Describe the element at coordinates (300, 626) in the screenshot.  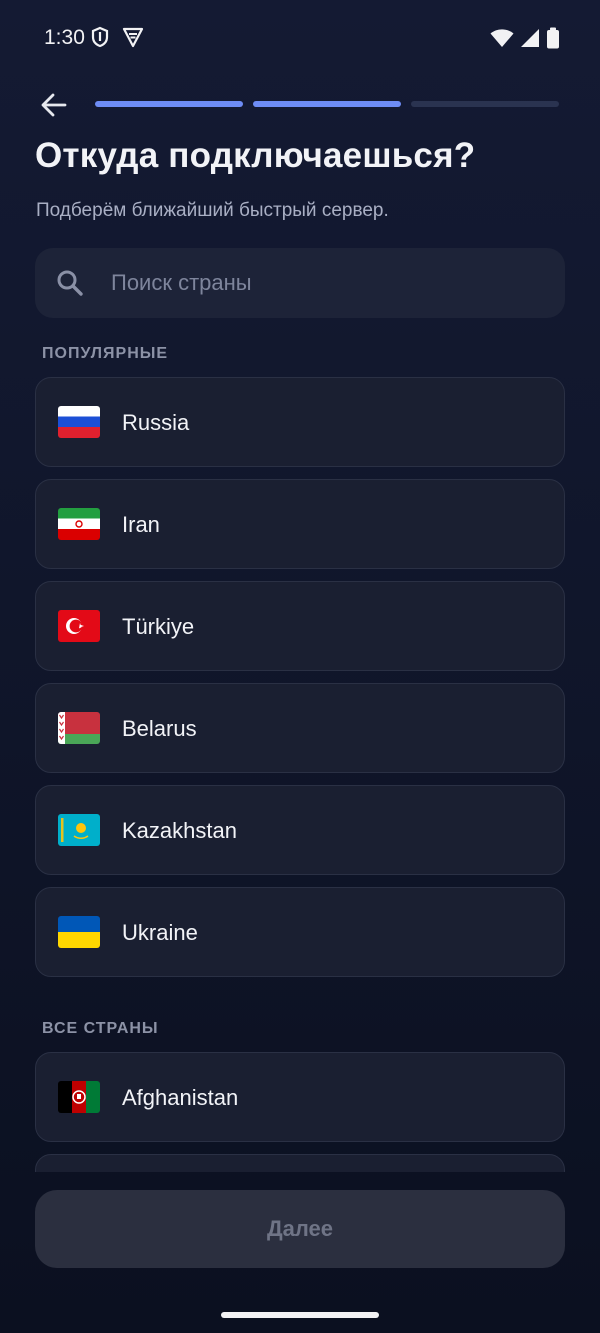
I see `country-item-turkiye: Türkiye` at that location.